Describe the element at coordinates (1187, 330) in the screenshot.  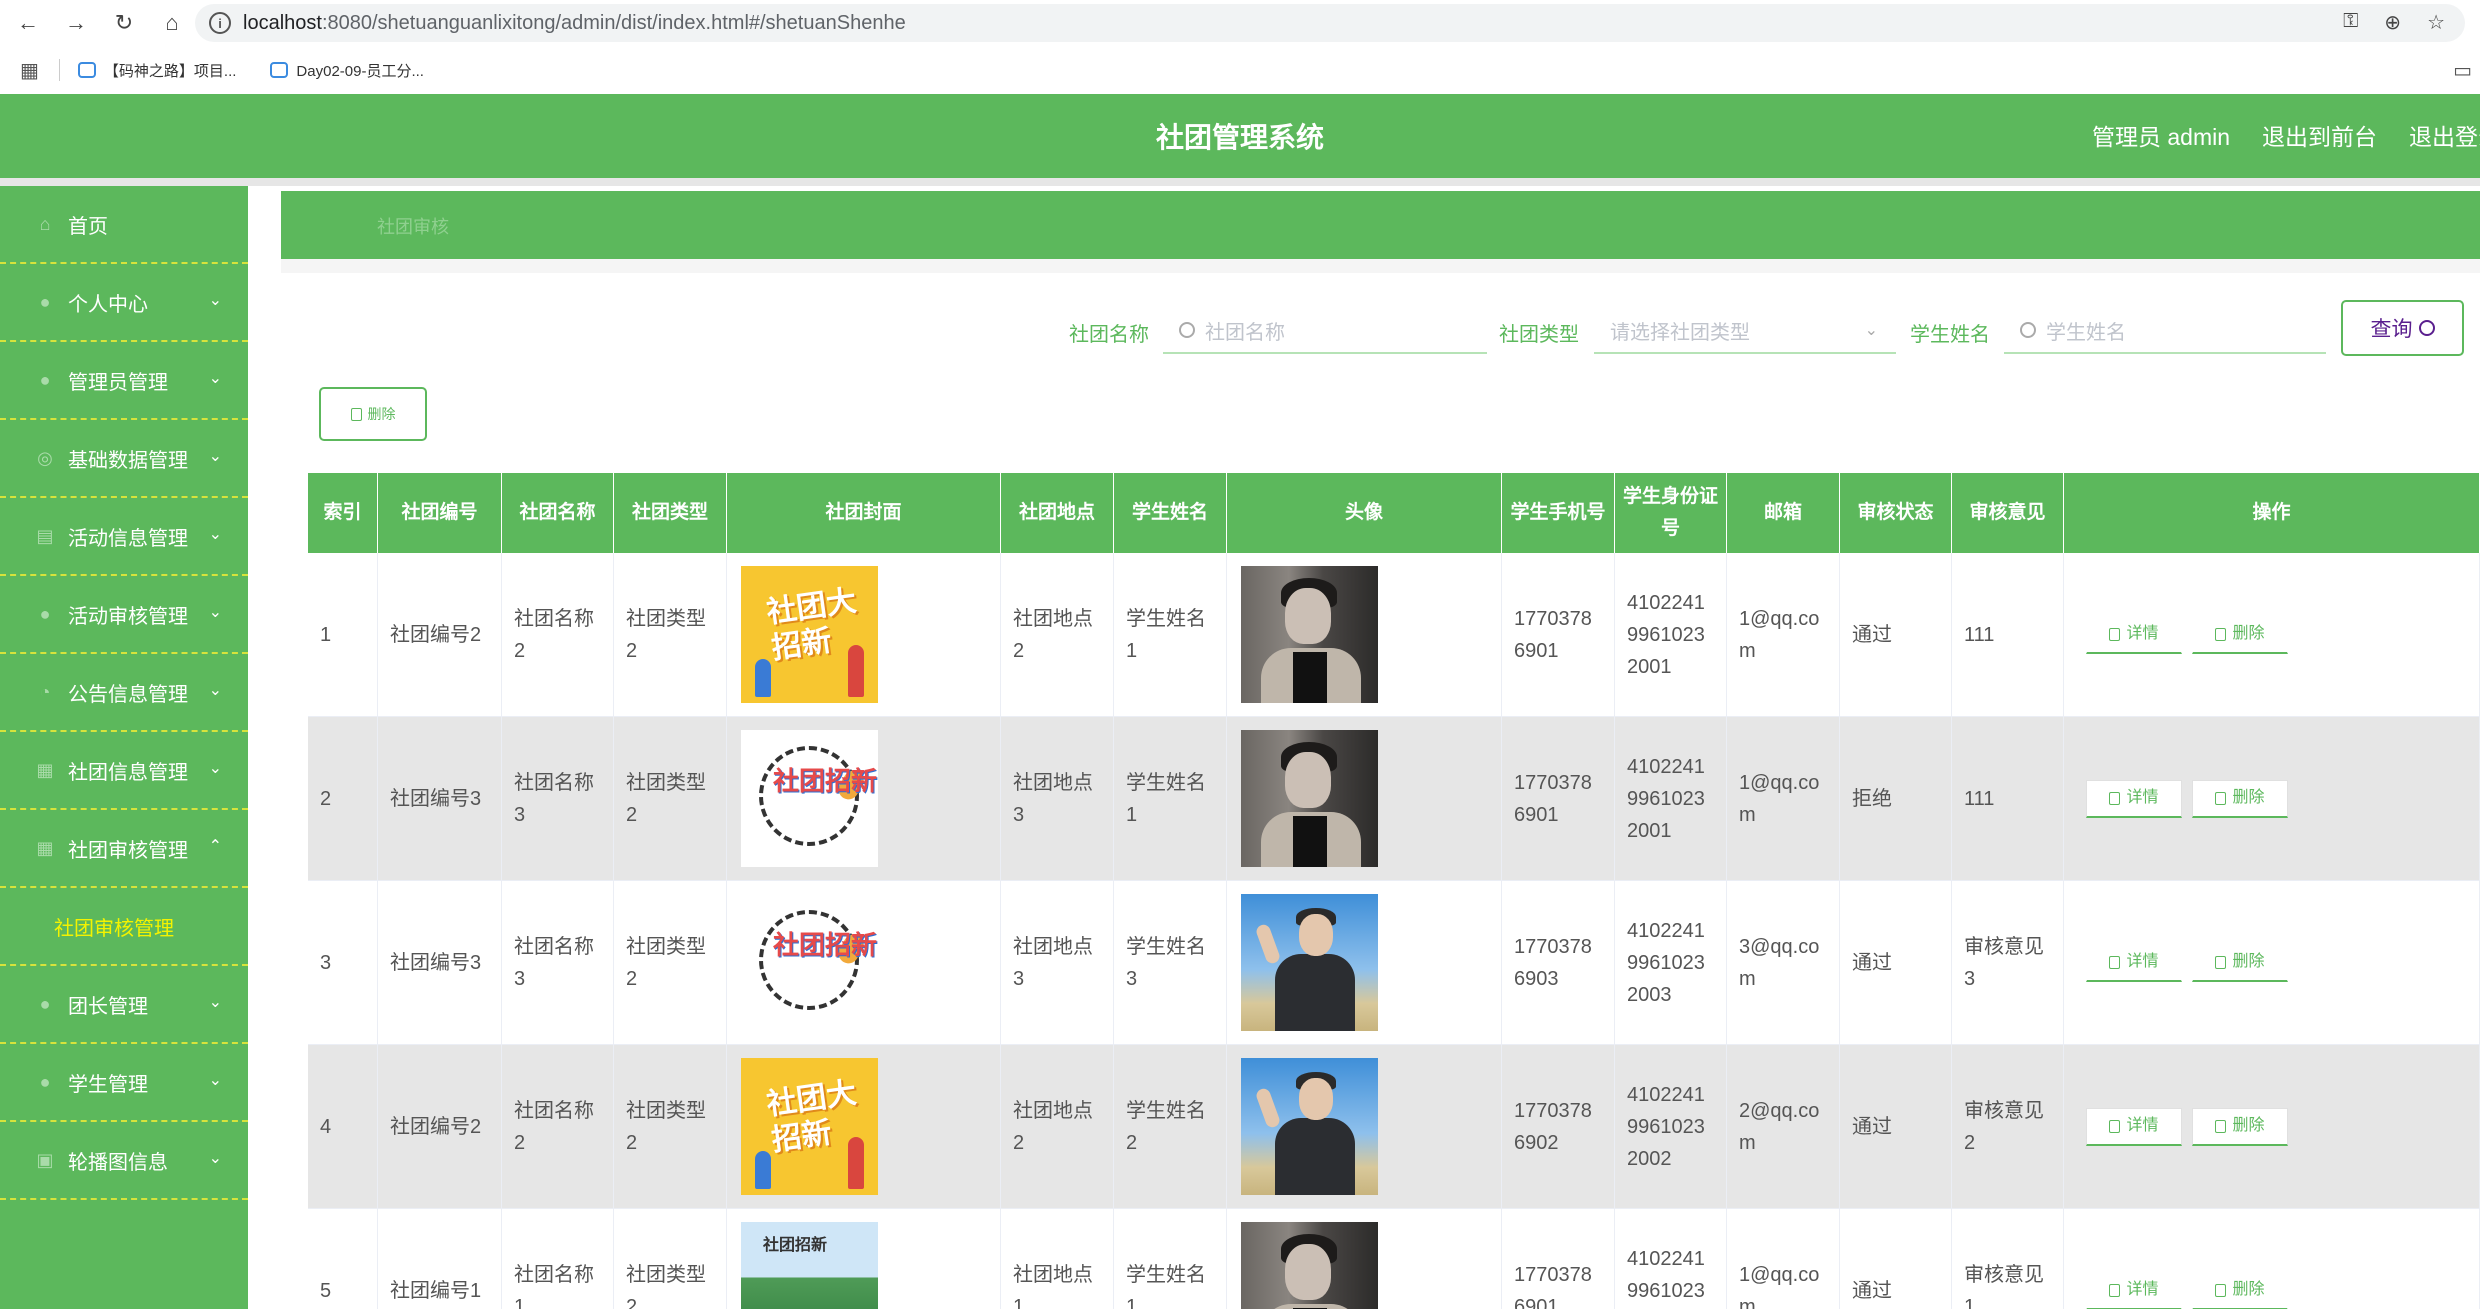
I see `search-icon` at that location.